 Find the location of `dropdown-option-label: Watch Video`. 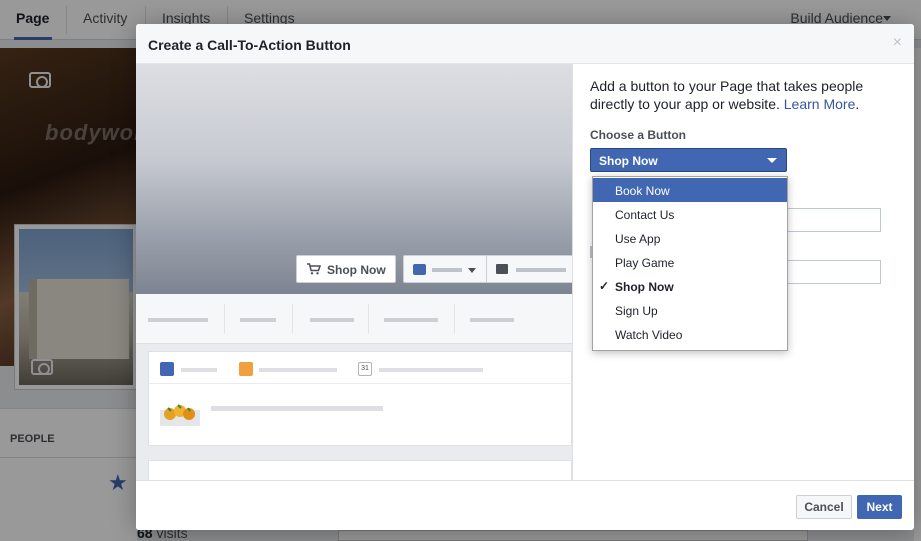

dropdown-option-label: Watch Video is located at coordinates (649, 335).